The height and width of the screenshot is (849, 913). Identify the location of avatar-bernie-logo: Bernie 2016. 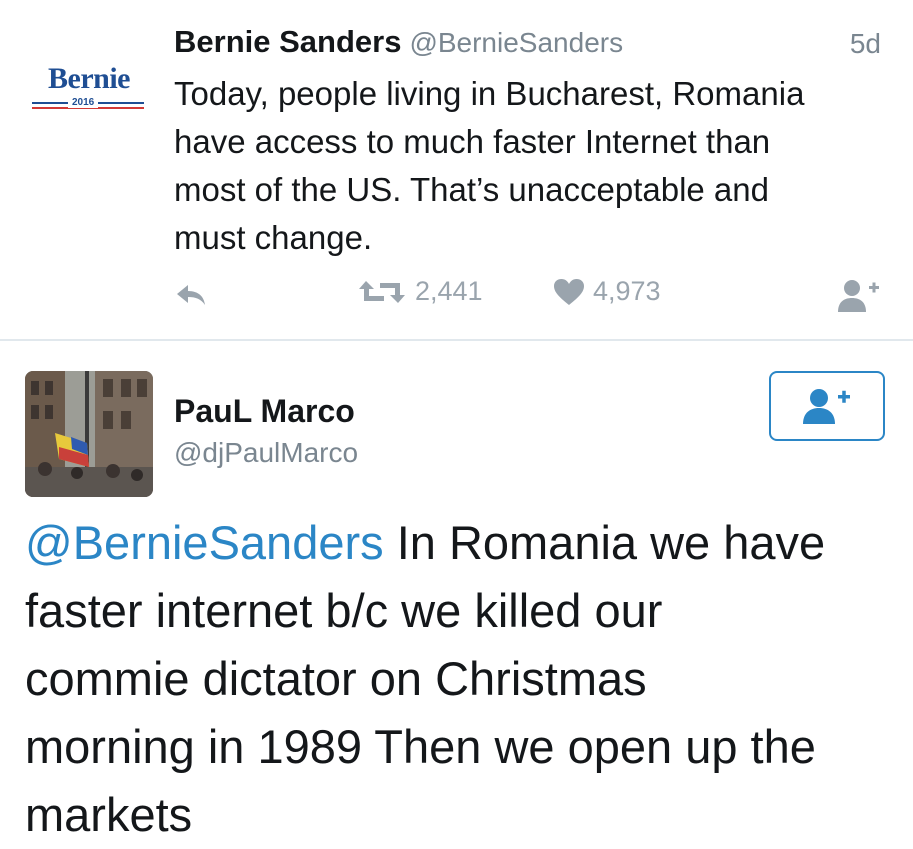
(89, 92).